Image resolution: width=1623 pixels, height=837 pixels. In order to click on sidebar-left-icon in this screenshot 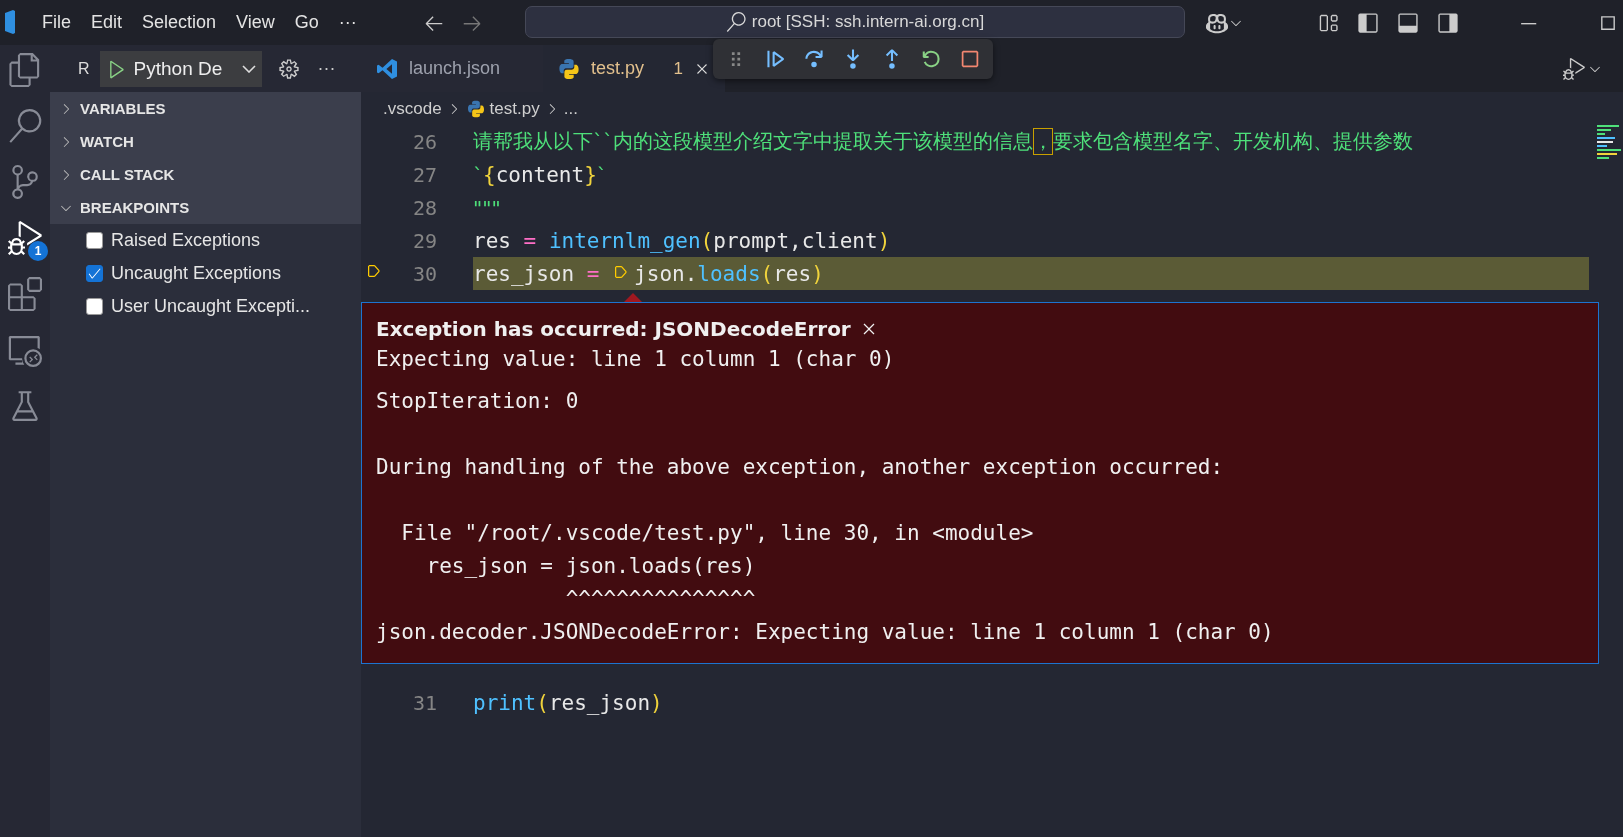, I will do `click(1368, 22)`.